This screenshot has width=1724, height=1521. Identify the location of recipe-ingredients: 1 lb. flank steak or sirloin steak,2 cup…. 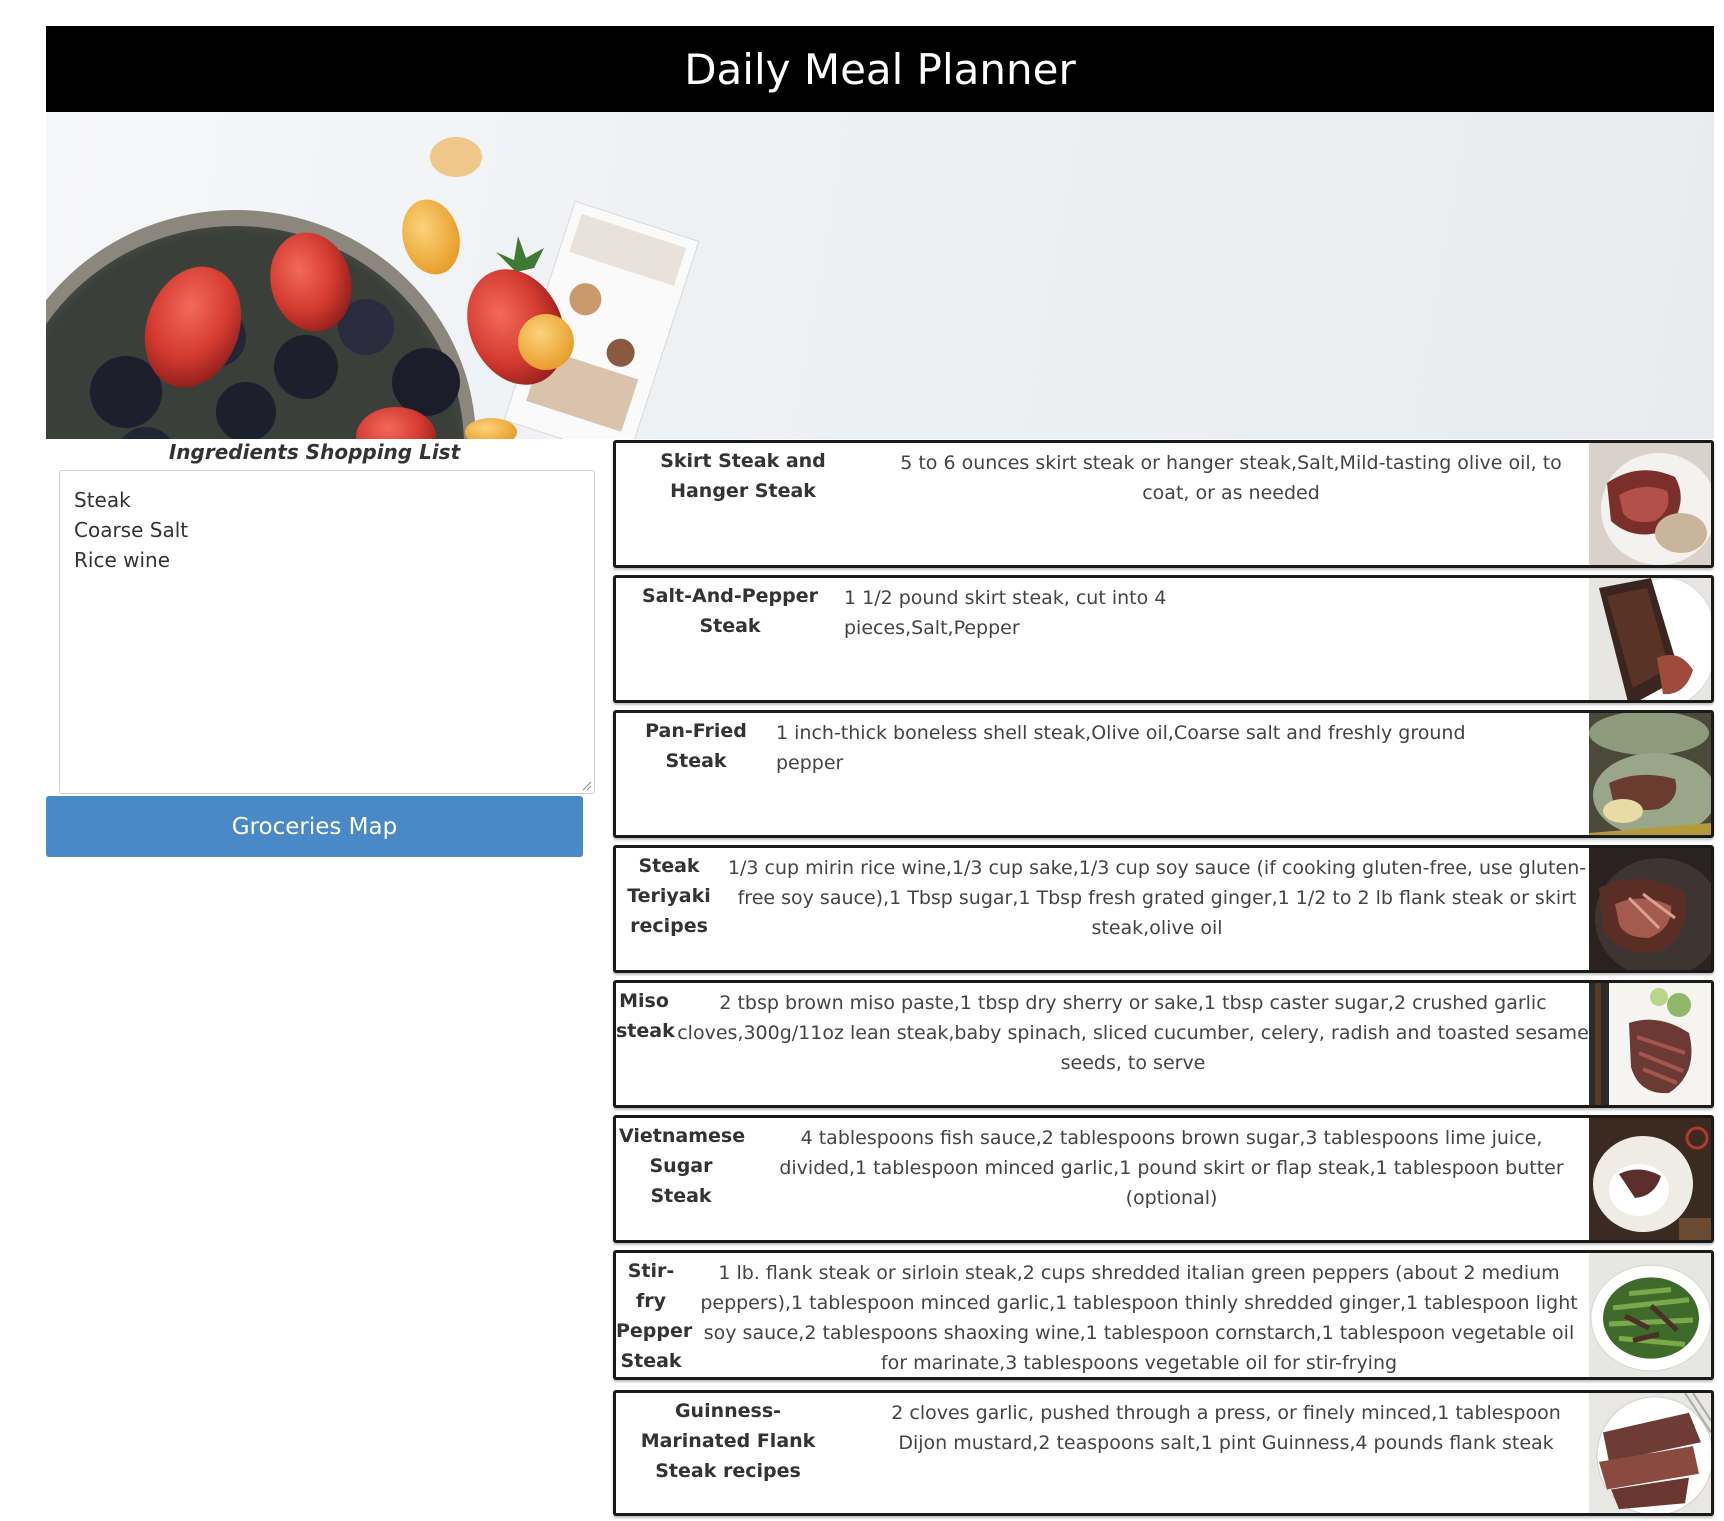
(1139, 1318).